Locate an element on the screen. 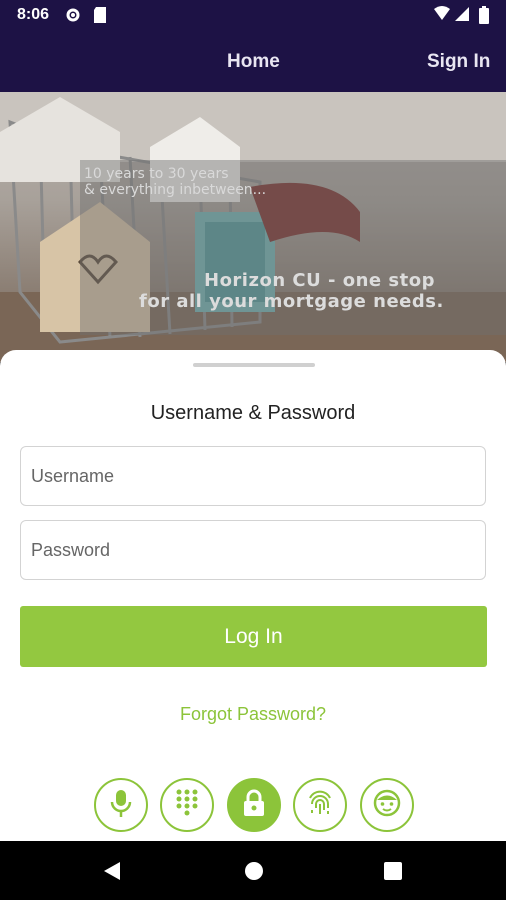 This screenshot has width=506, height=900. lock-icon is located at coordinates (254, 805).